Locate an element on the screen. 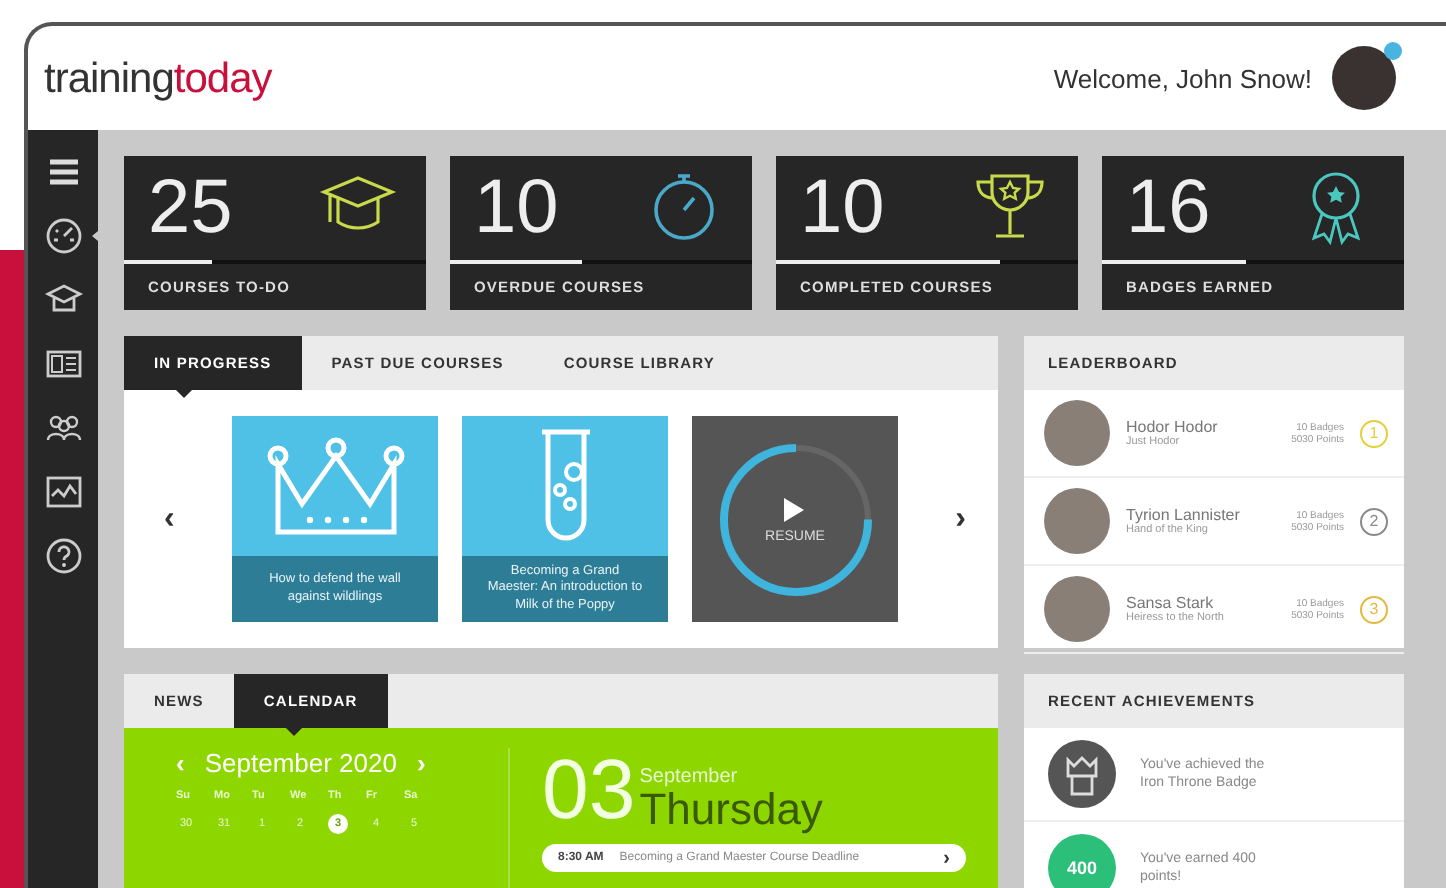  welcome-text: Welcome, John Snow! is located at coordinates (1182, 78).